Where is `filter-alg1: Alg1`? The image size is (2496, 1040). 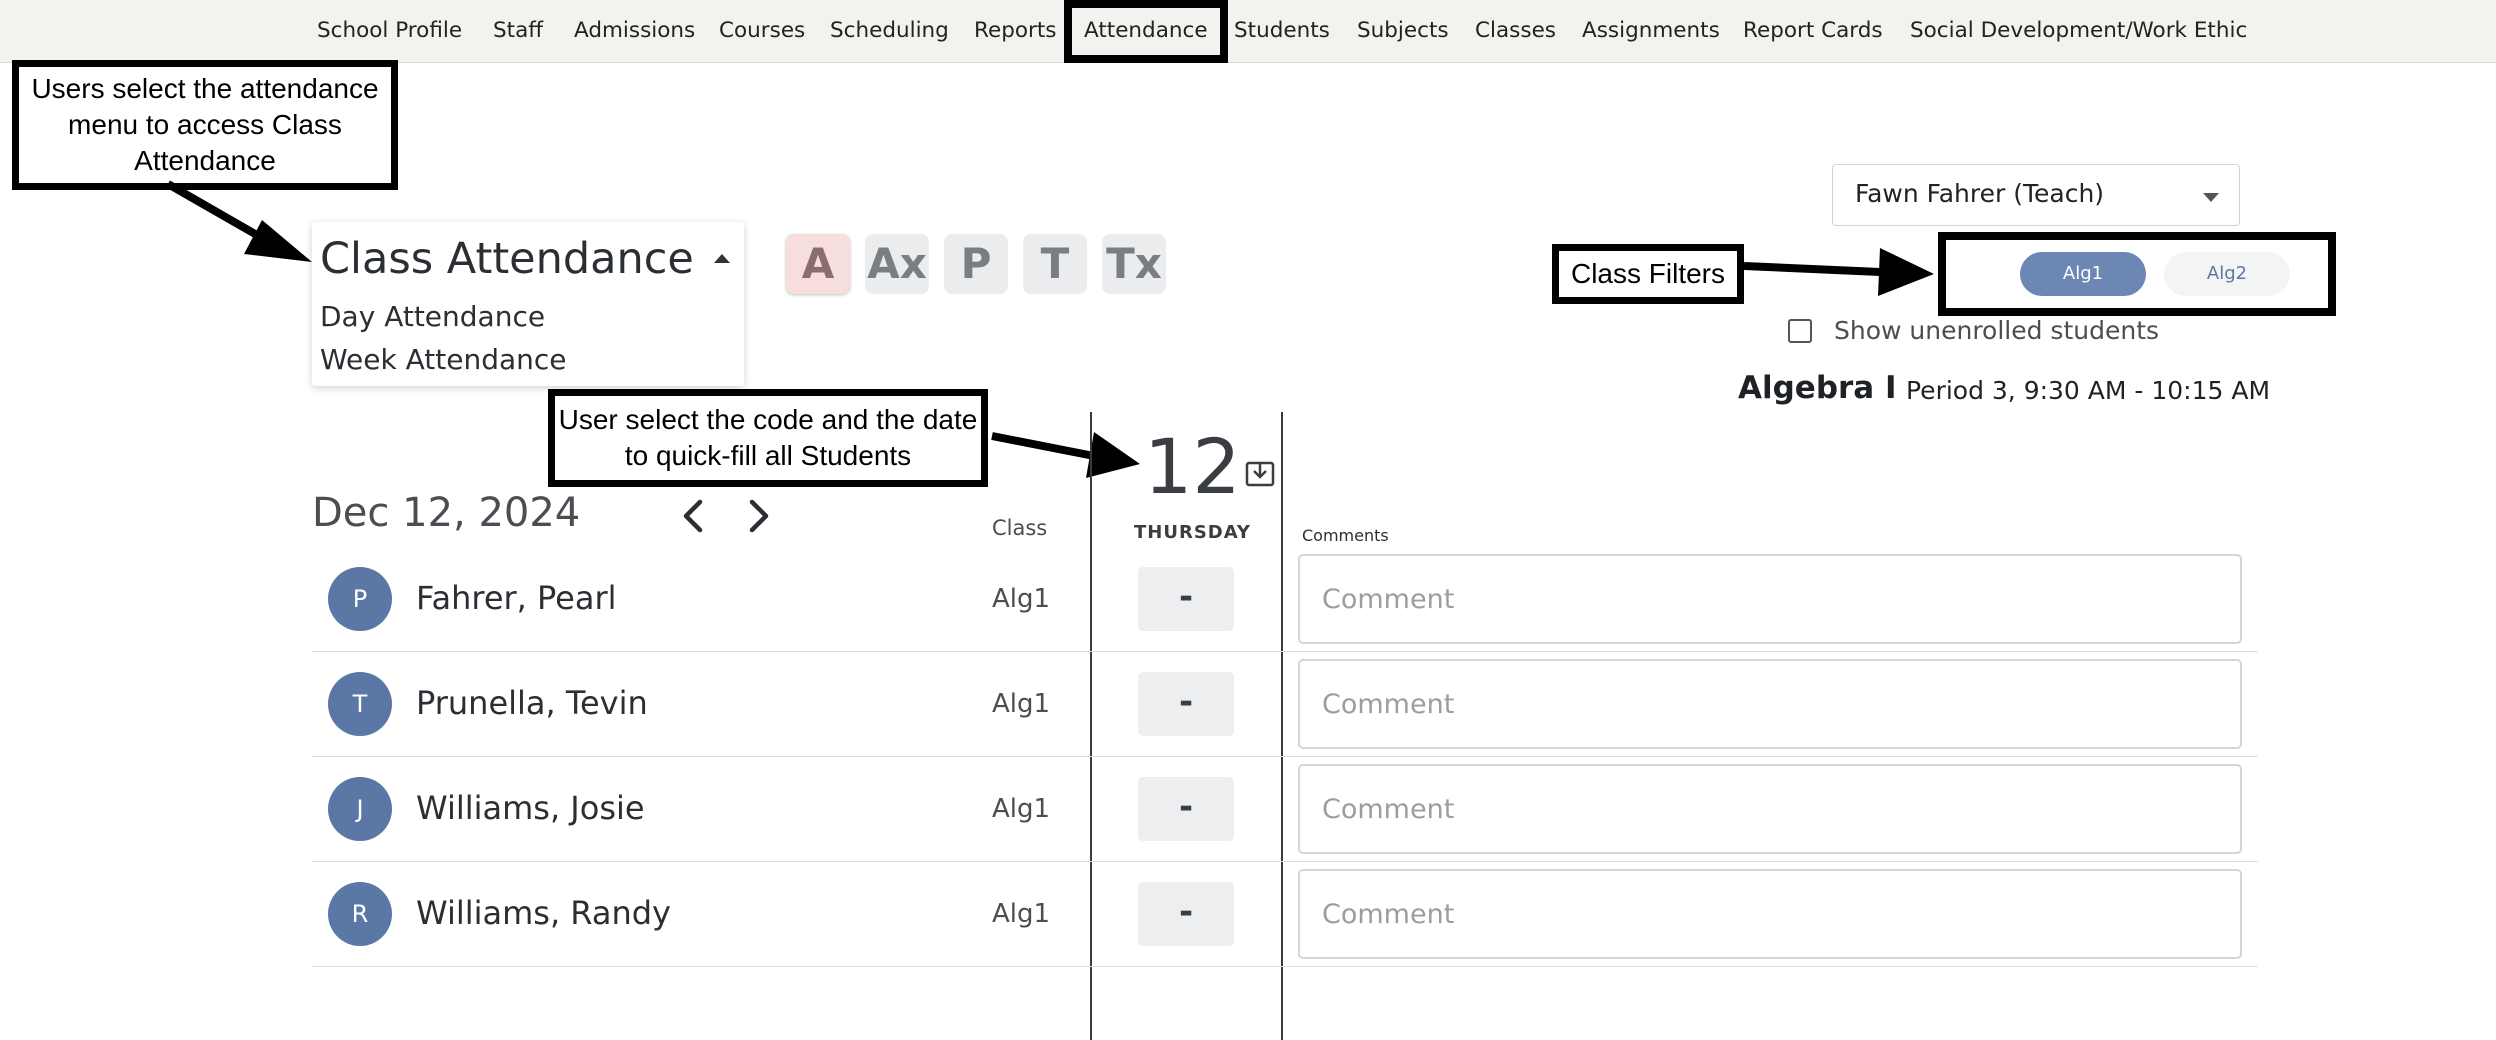 filter-alg1: Alg1 is located at coordinates (2083, 274).